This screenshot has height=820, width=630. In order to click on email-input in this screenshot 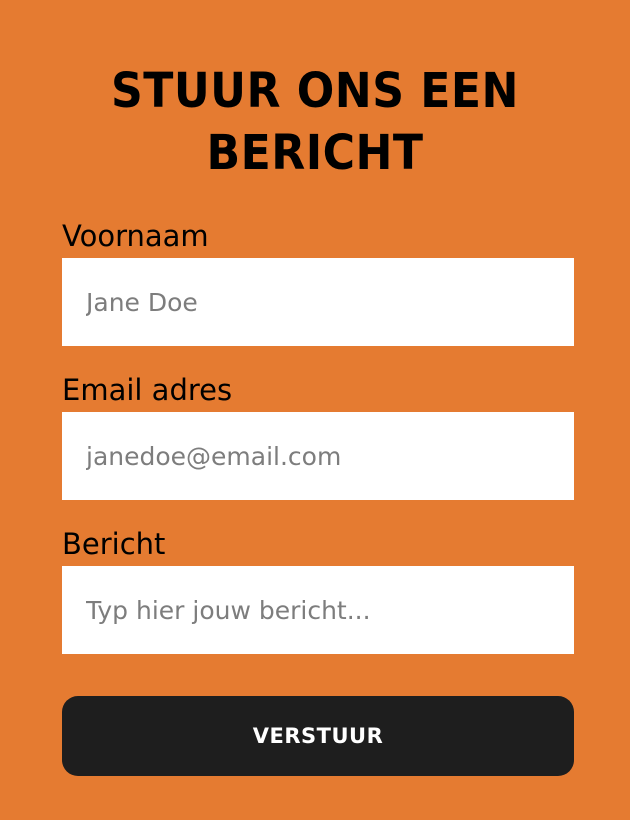, I will do `click(318, 456)`.